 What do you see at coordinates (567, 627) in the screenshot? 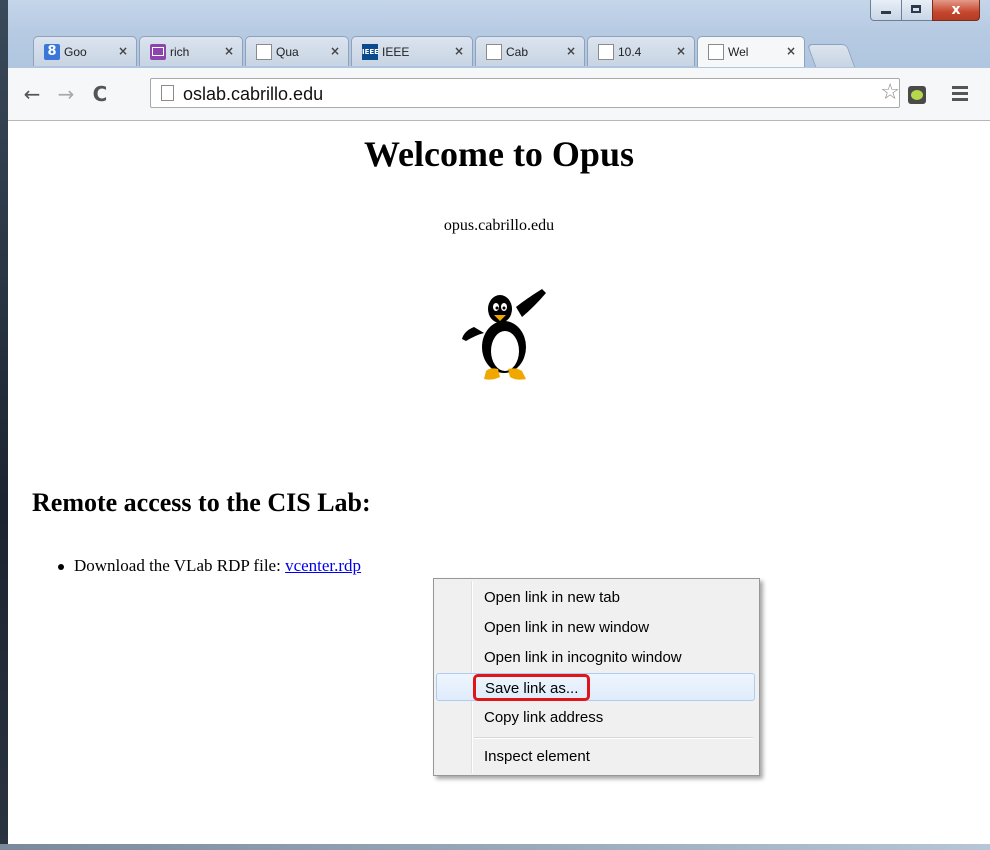
I see `menu-item-label: Open link in new window` at bounding box center [567, 627].